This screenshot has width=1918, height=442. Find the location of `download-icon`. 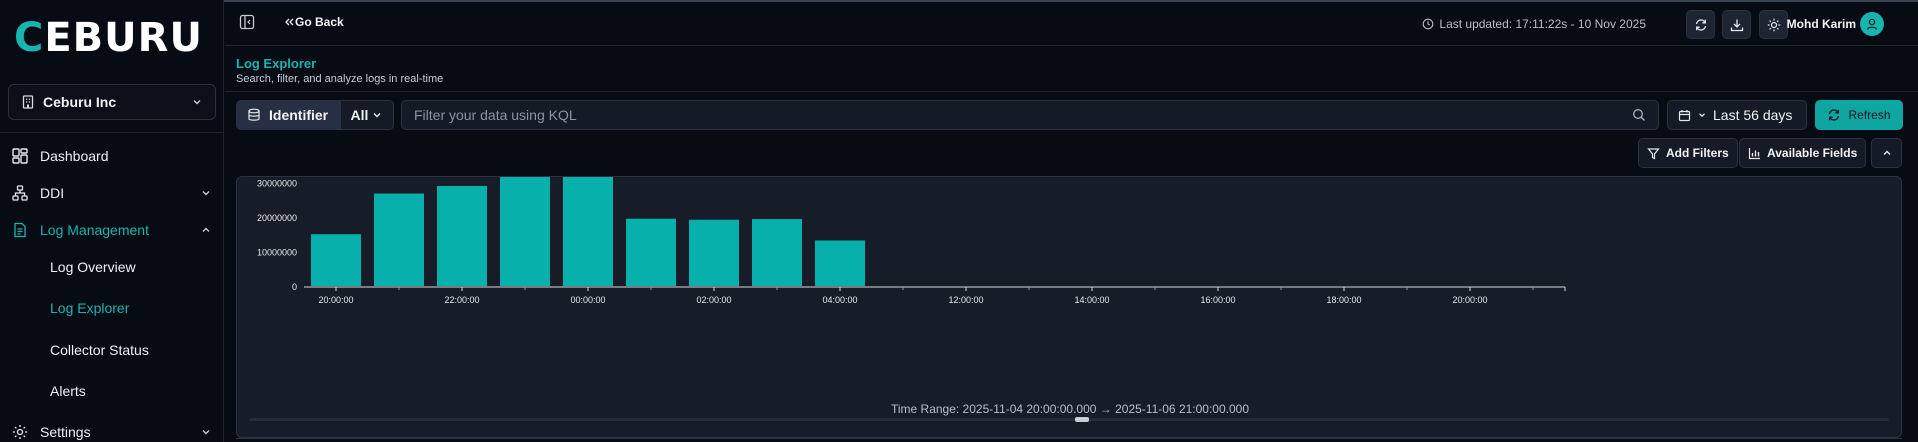

download-icon is located at coordinates (1737, 25).